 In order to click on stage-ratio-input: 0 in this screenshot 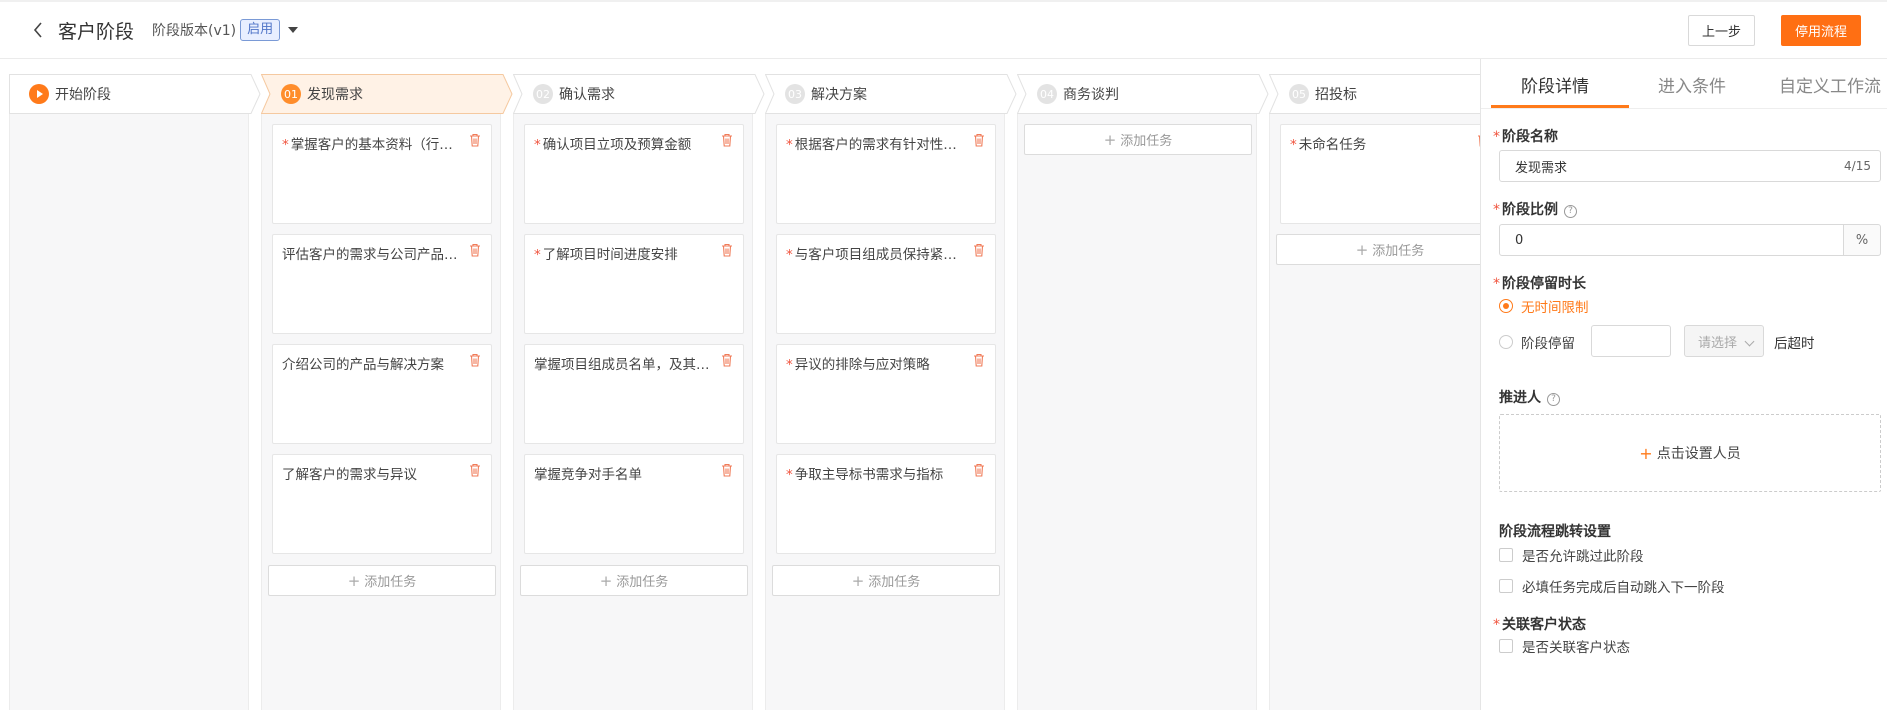, I will do `click(1671, 240)`.